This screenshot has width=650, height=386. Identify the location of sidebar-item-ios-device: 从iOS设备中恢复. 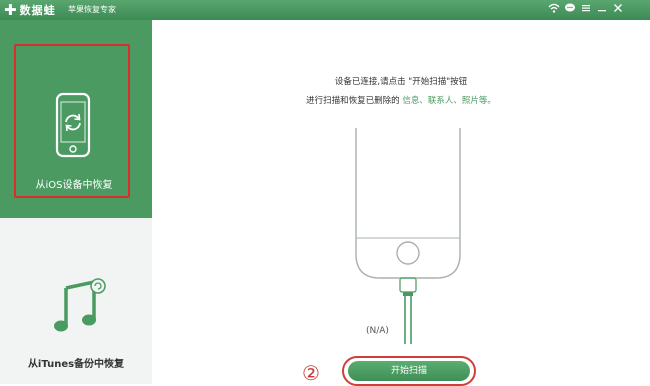
(81, 119).